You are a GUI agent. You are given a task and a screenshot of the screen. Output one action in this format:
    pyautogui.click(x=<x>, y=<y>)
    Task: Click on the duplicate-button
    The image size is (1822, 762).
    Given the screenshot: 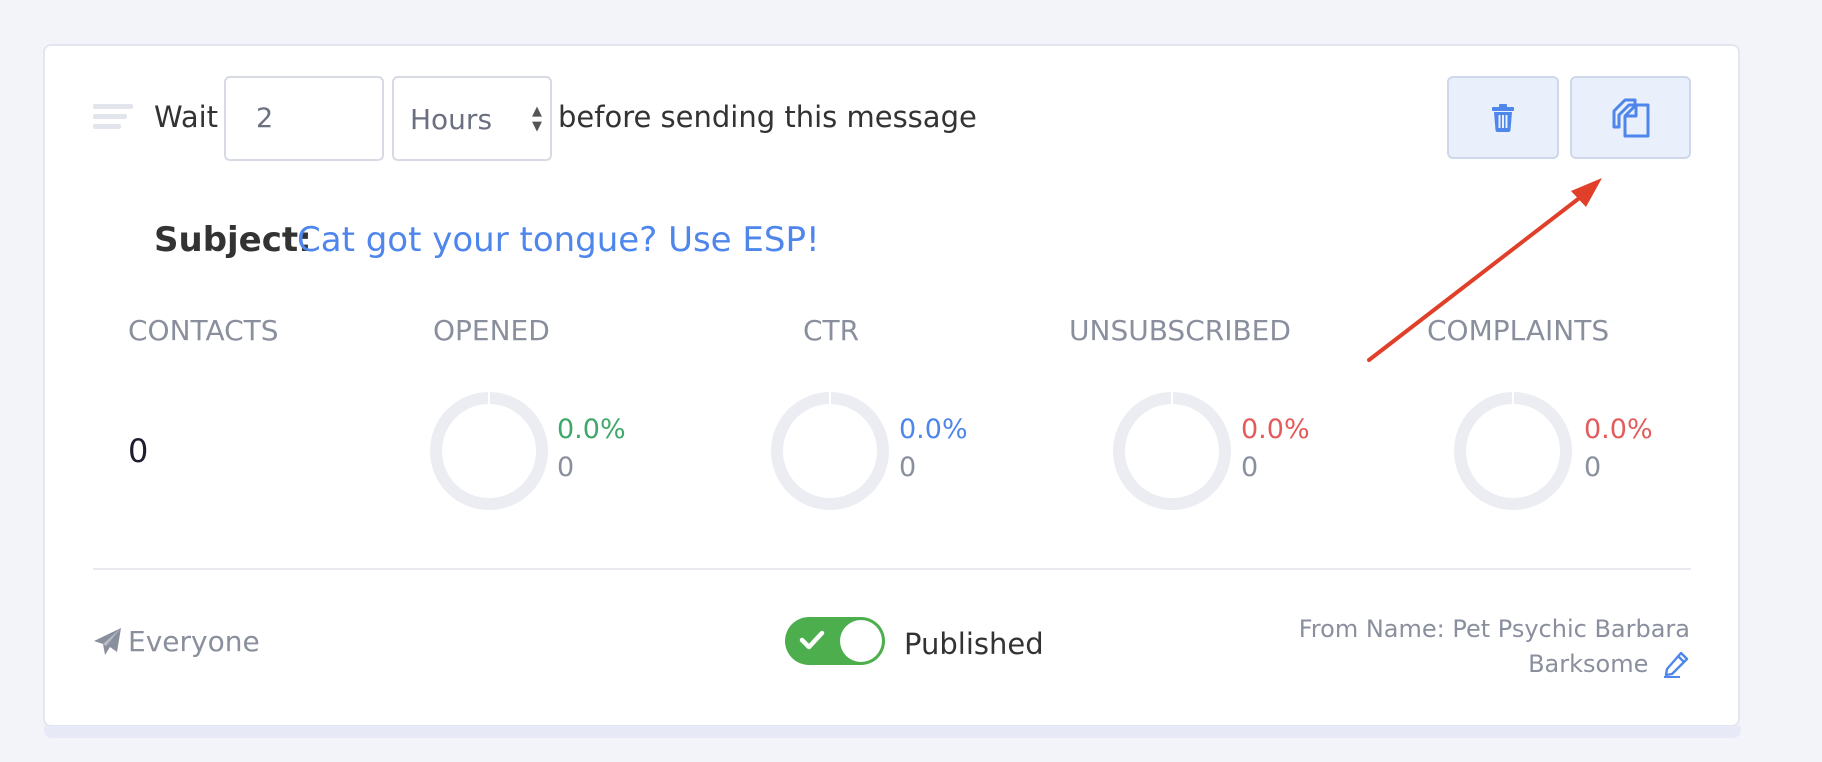 What is the action you would take?
    pyautogui.click(x=1630, y=117)
    